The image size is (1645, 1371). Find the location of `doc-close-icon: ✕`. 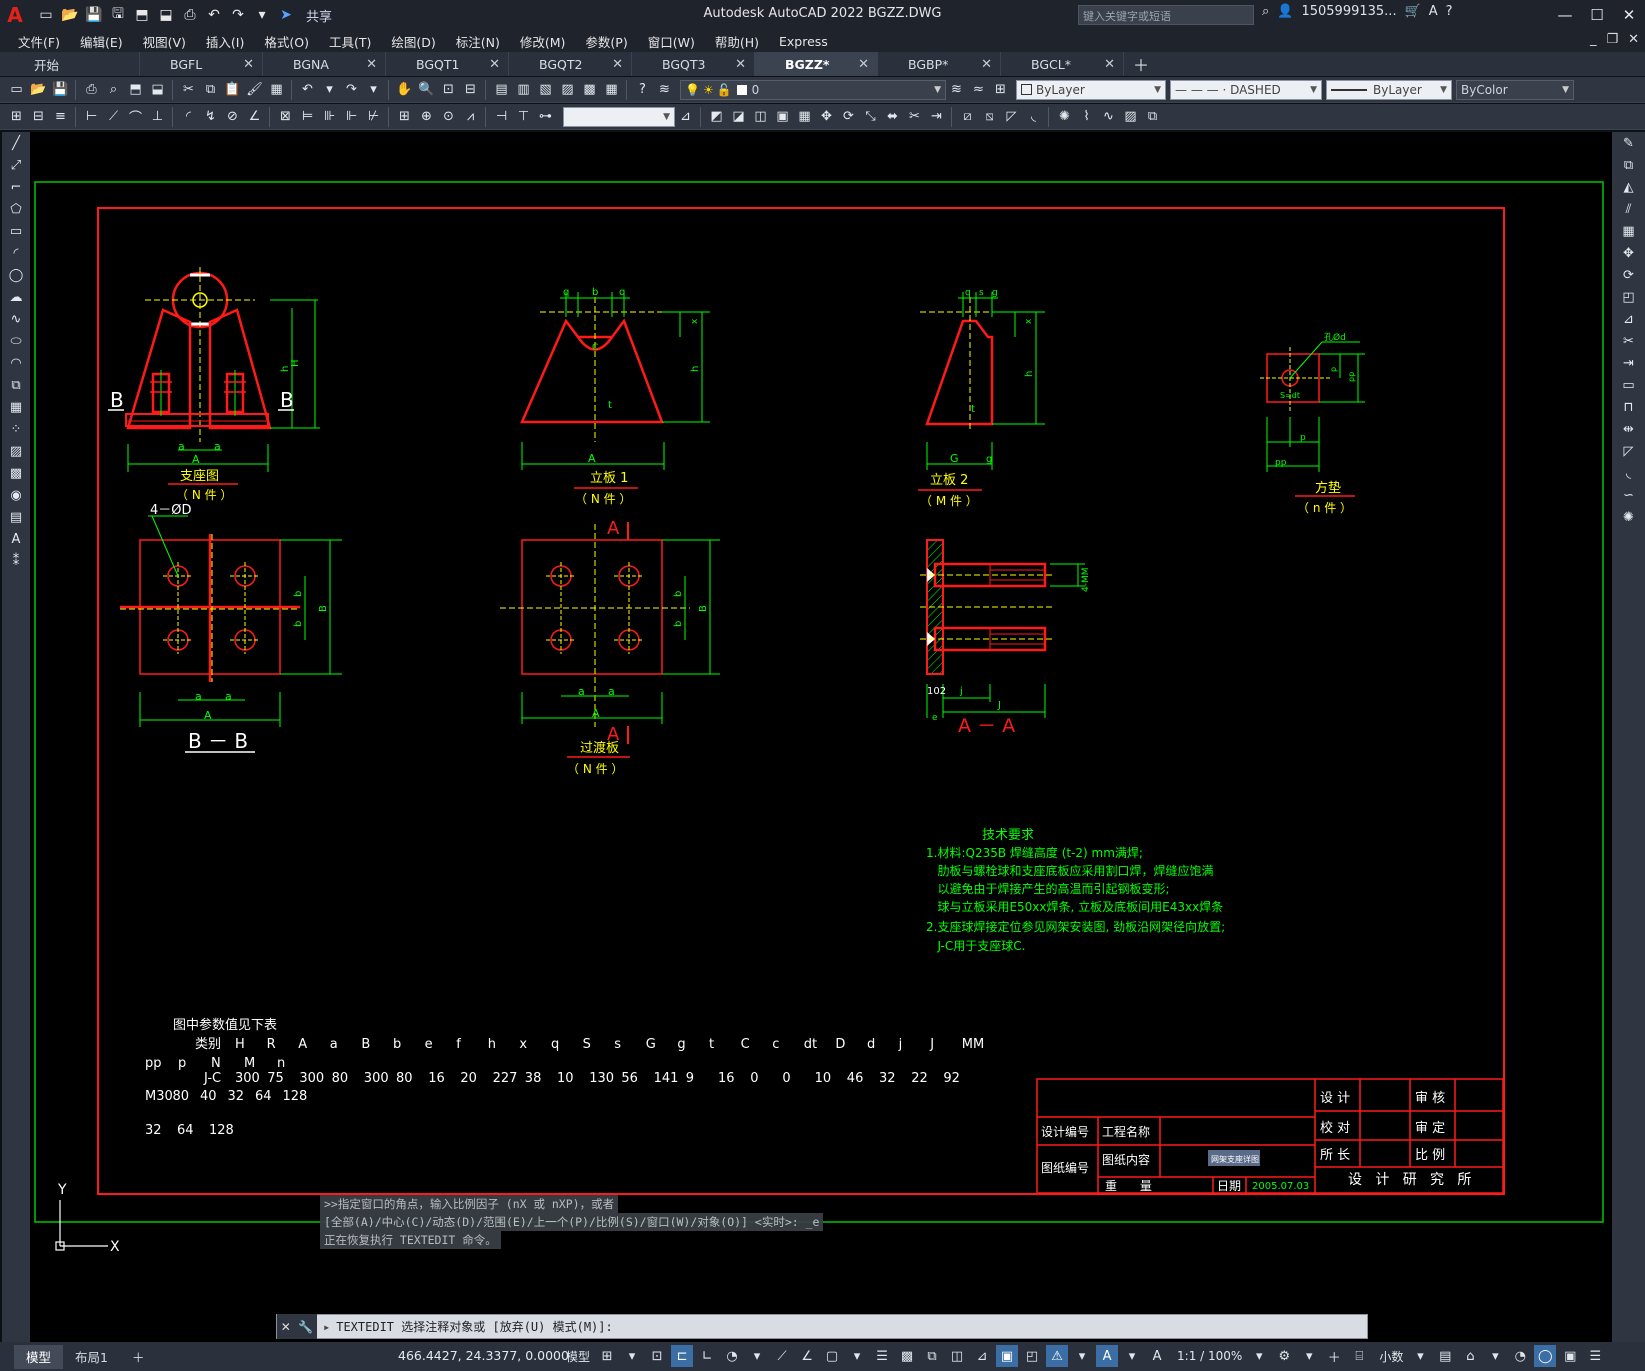

doc-close-icon: ✕ is located at coordinates (1633, 39).